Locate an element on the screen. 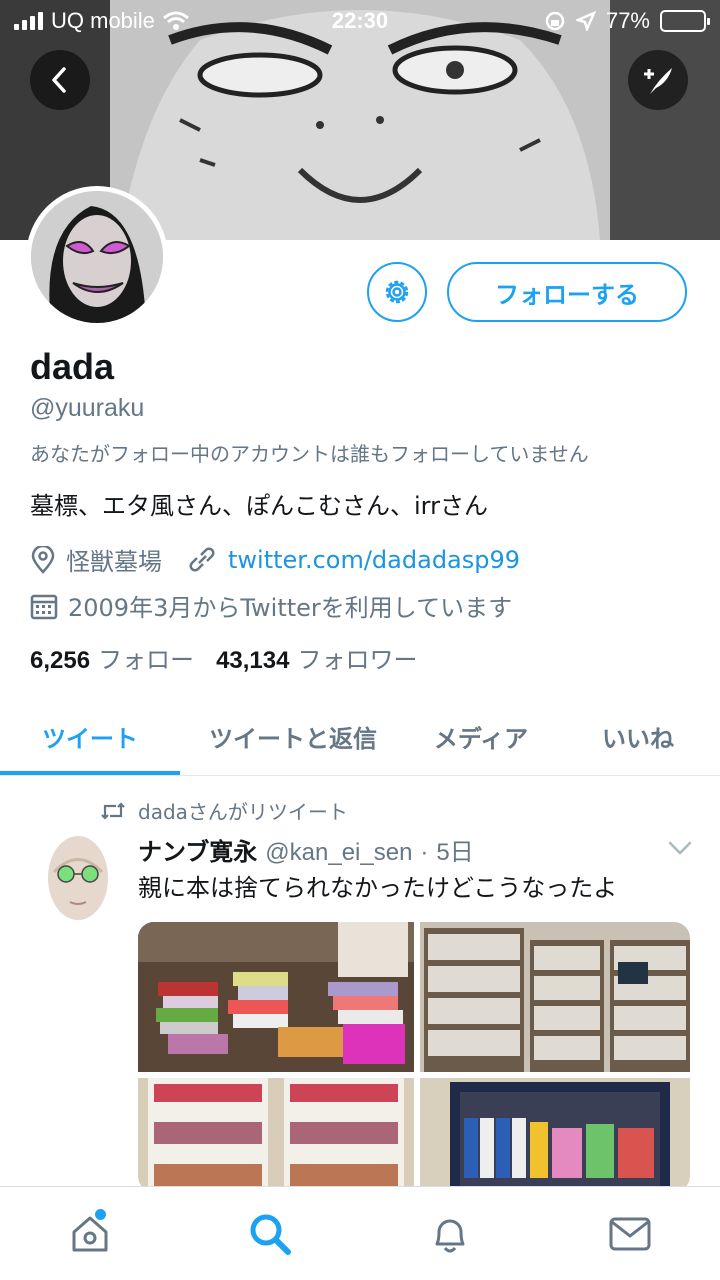  active-tab-indicator is located at coordinates (90, 773).